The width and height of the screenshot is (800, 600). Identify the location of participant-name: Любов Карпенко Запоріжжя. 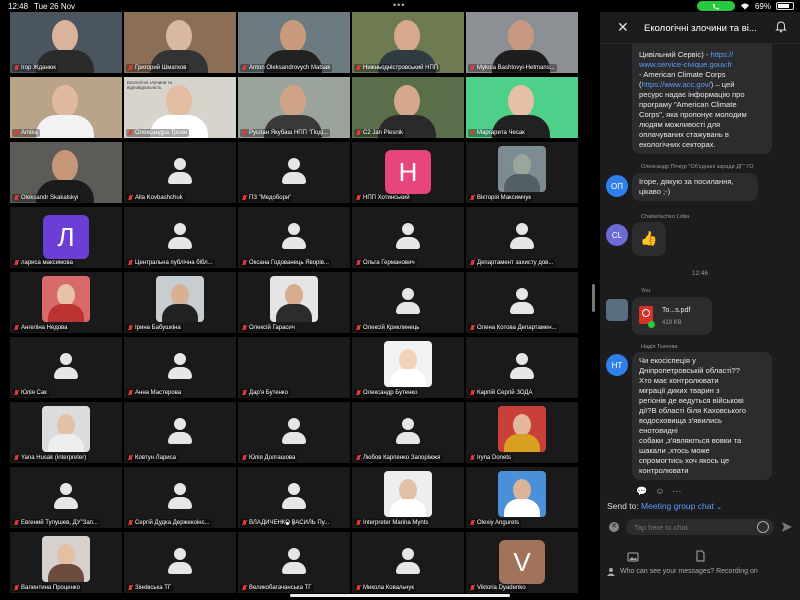
(398, 458).